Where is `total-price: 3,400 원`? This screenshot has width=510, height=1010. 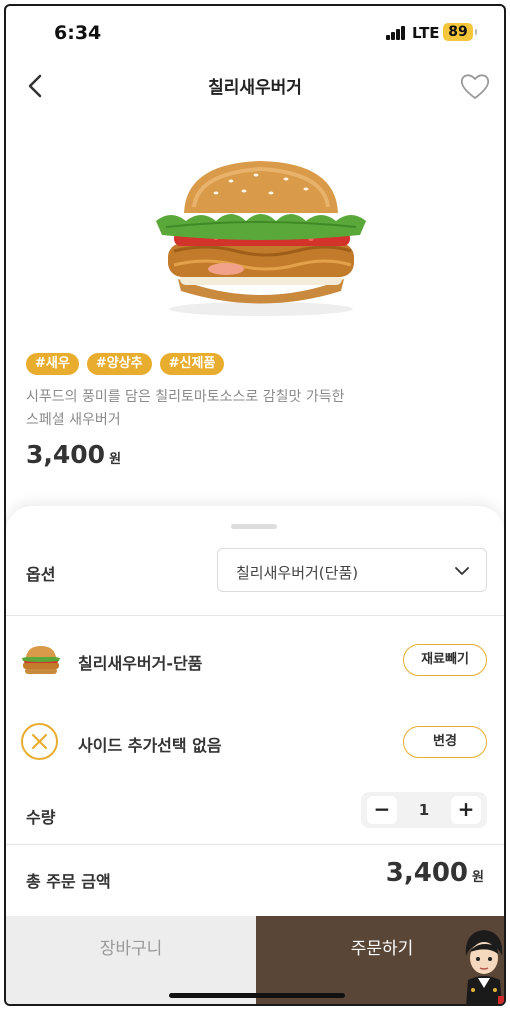 total-price: 3,400 원 is located at coordinates (435, 873).